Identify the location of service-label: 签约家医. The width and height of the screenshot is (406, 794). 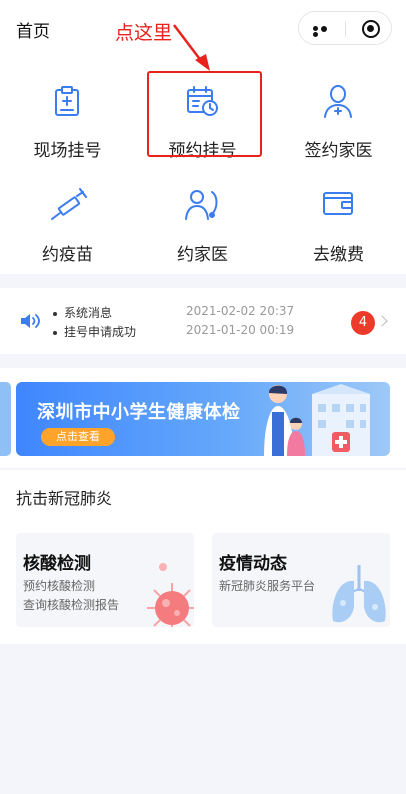
(338, 151).